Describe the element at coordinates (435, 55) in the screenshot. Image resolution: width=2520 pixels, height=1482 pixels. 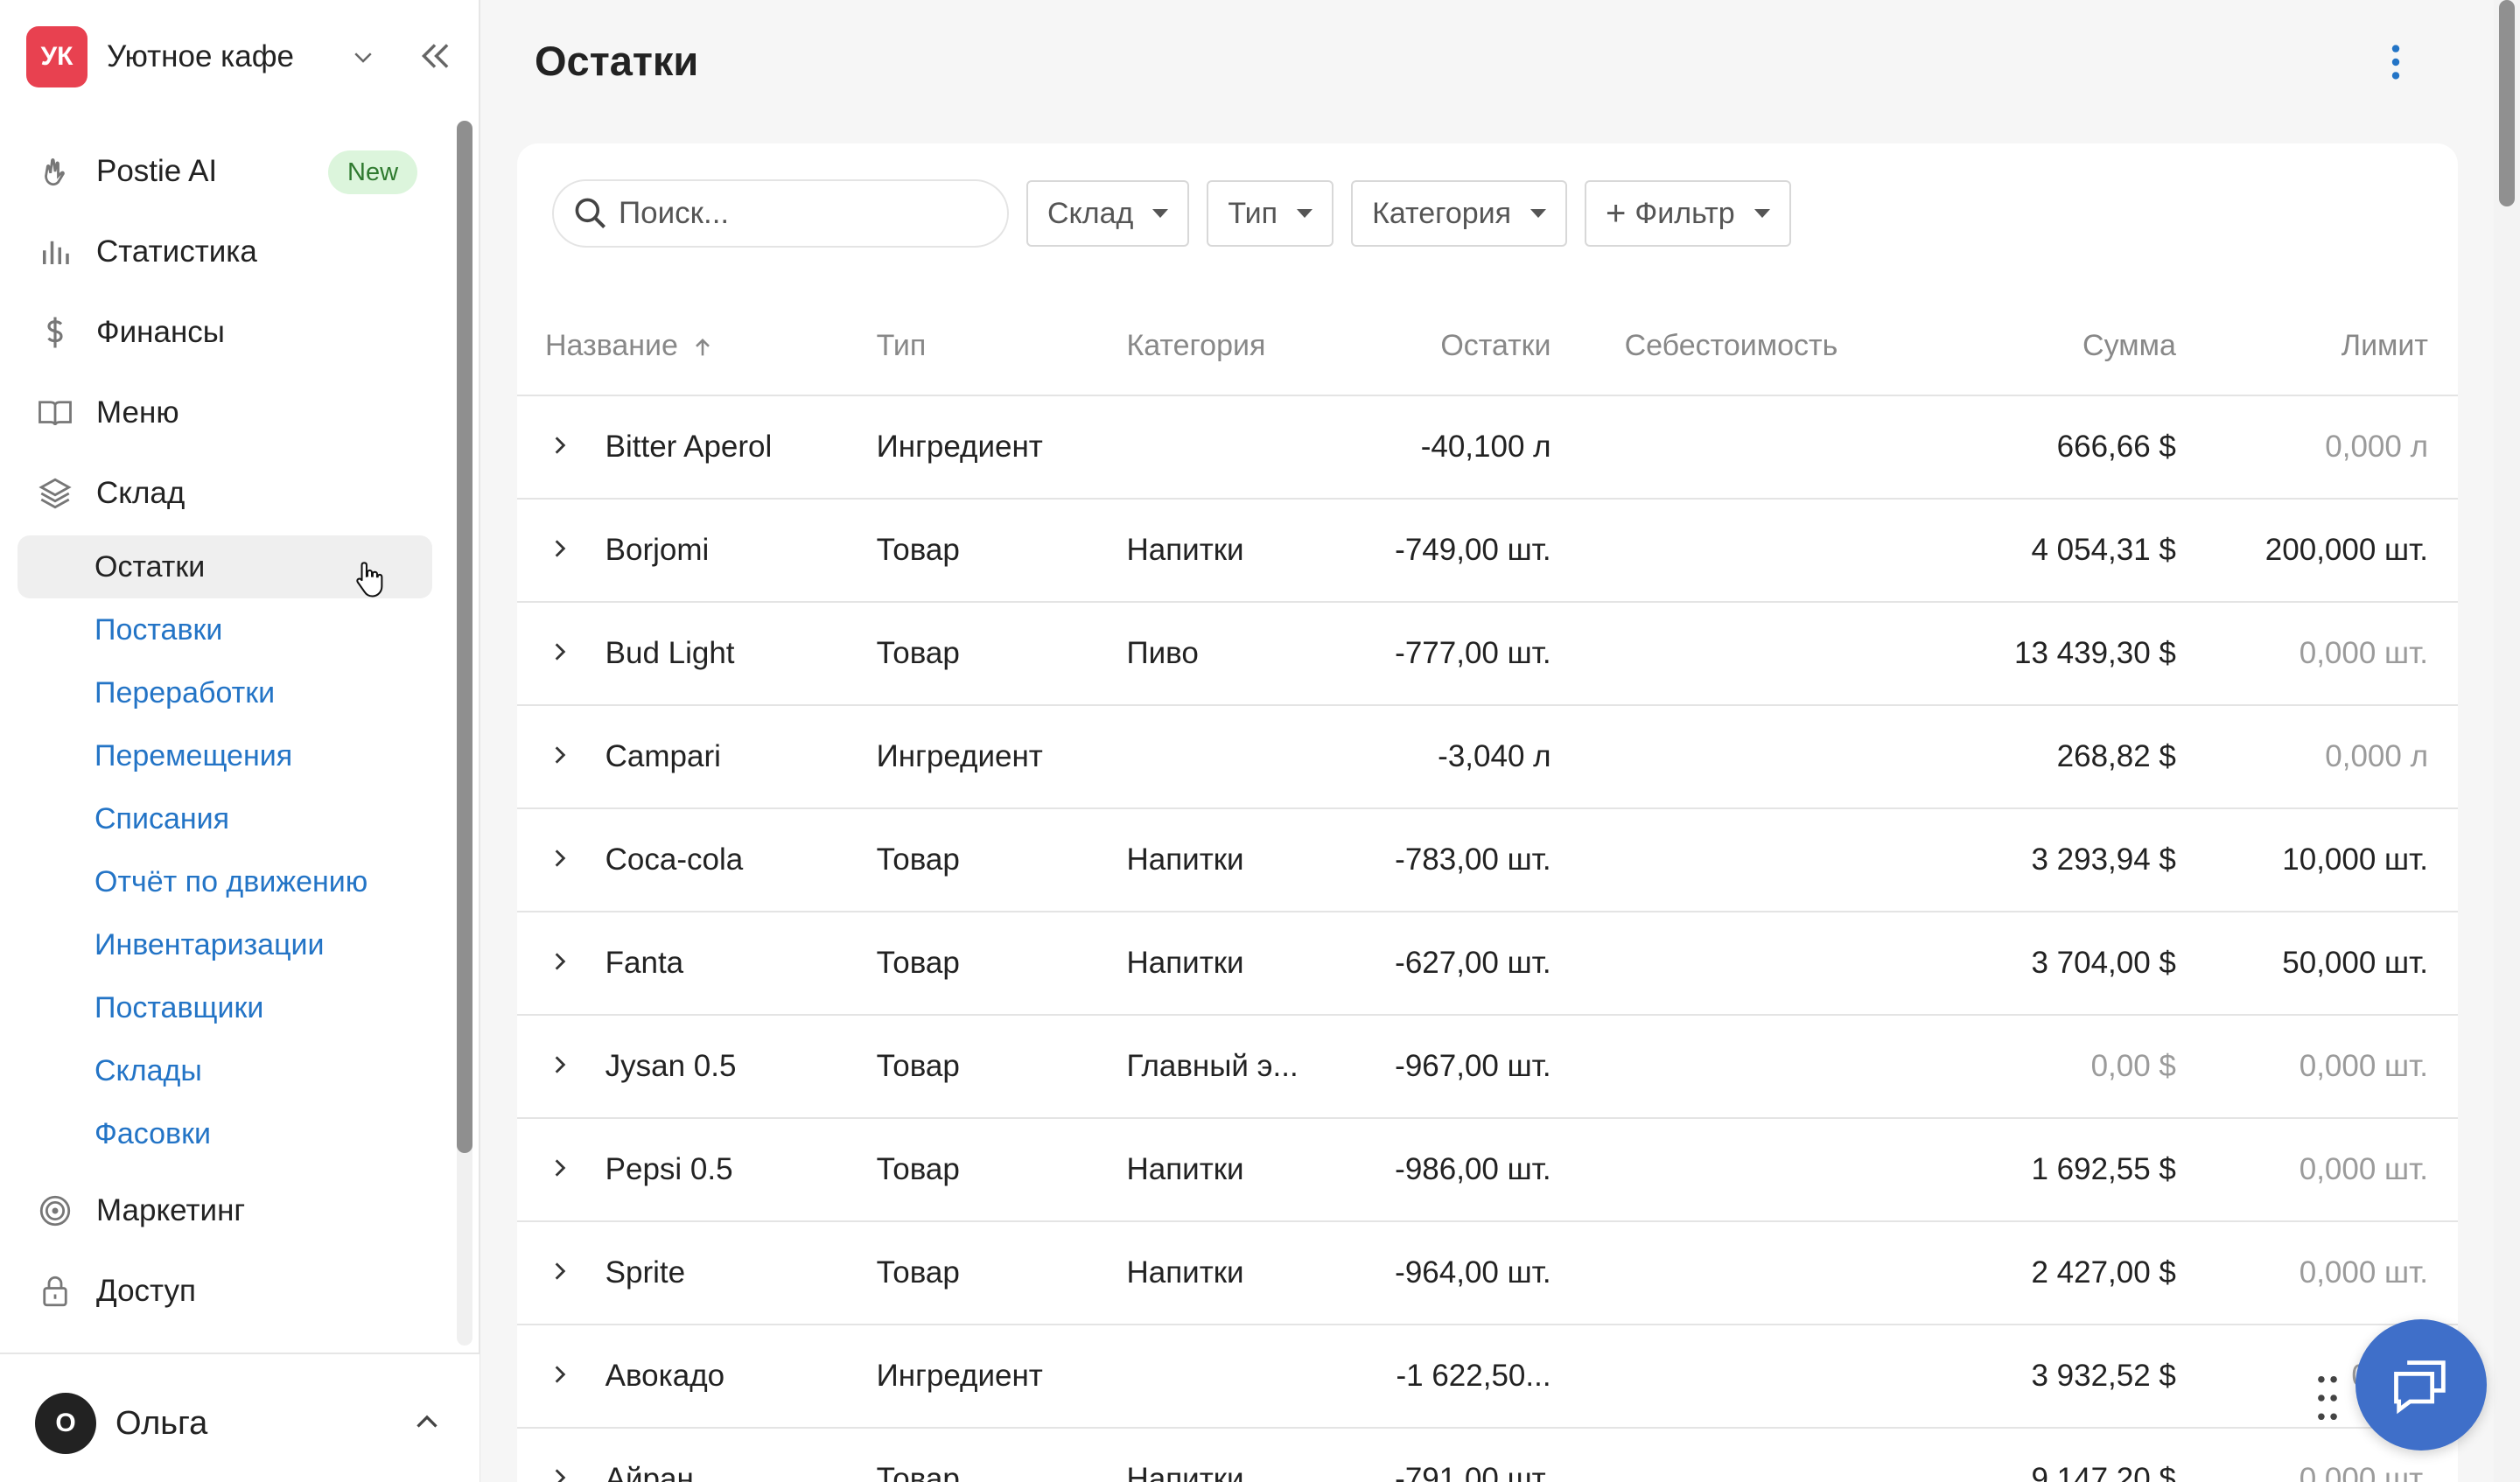
I see `collapse-sidebar-icon` at that location.